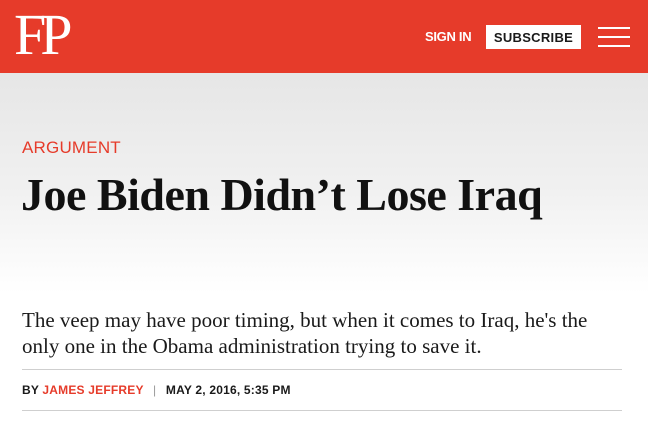 This screenshot has height=424, width=648. Describe the element at coordinates (30, 390) in the screenshot. I see `byline-prefix: BY` at that location.